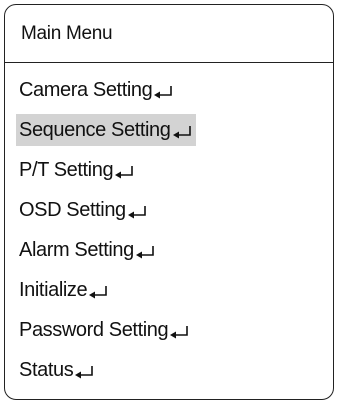  What do you see at coordinates (169, 290) in the screenshot?
I see `menu-item-initialize: Initialize` at bounding box center [169, 290].